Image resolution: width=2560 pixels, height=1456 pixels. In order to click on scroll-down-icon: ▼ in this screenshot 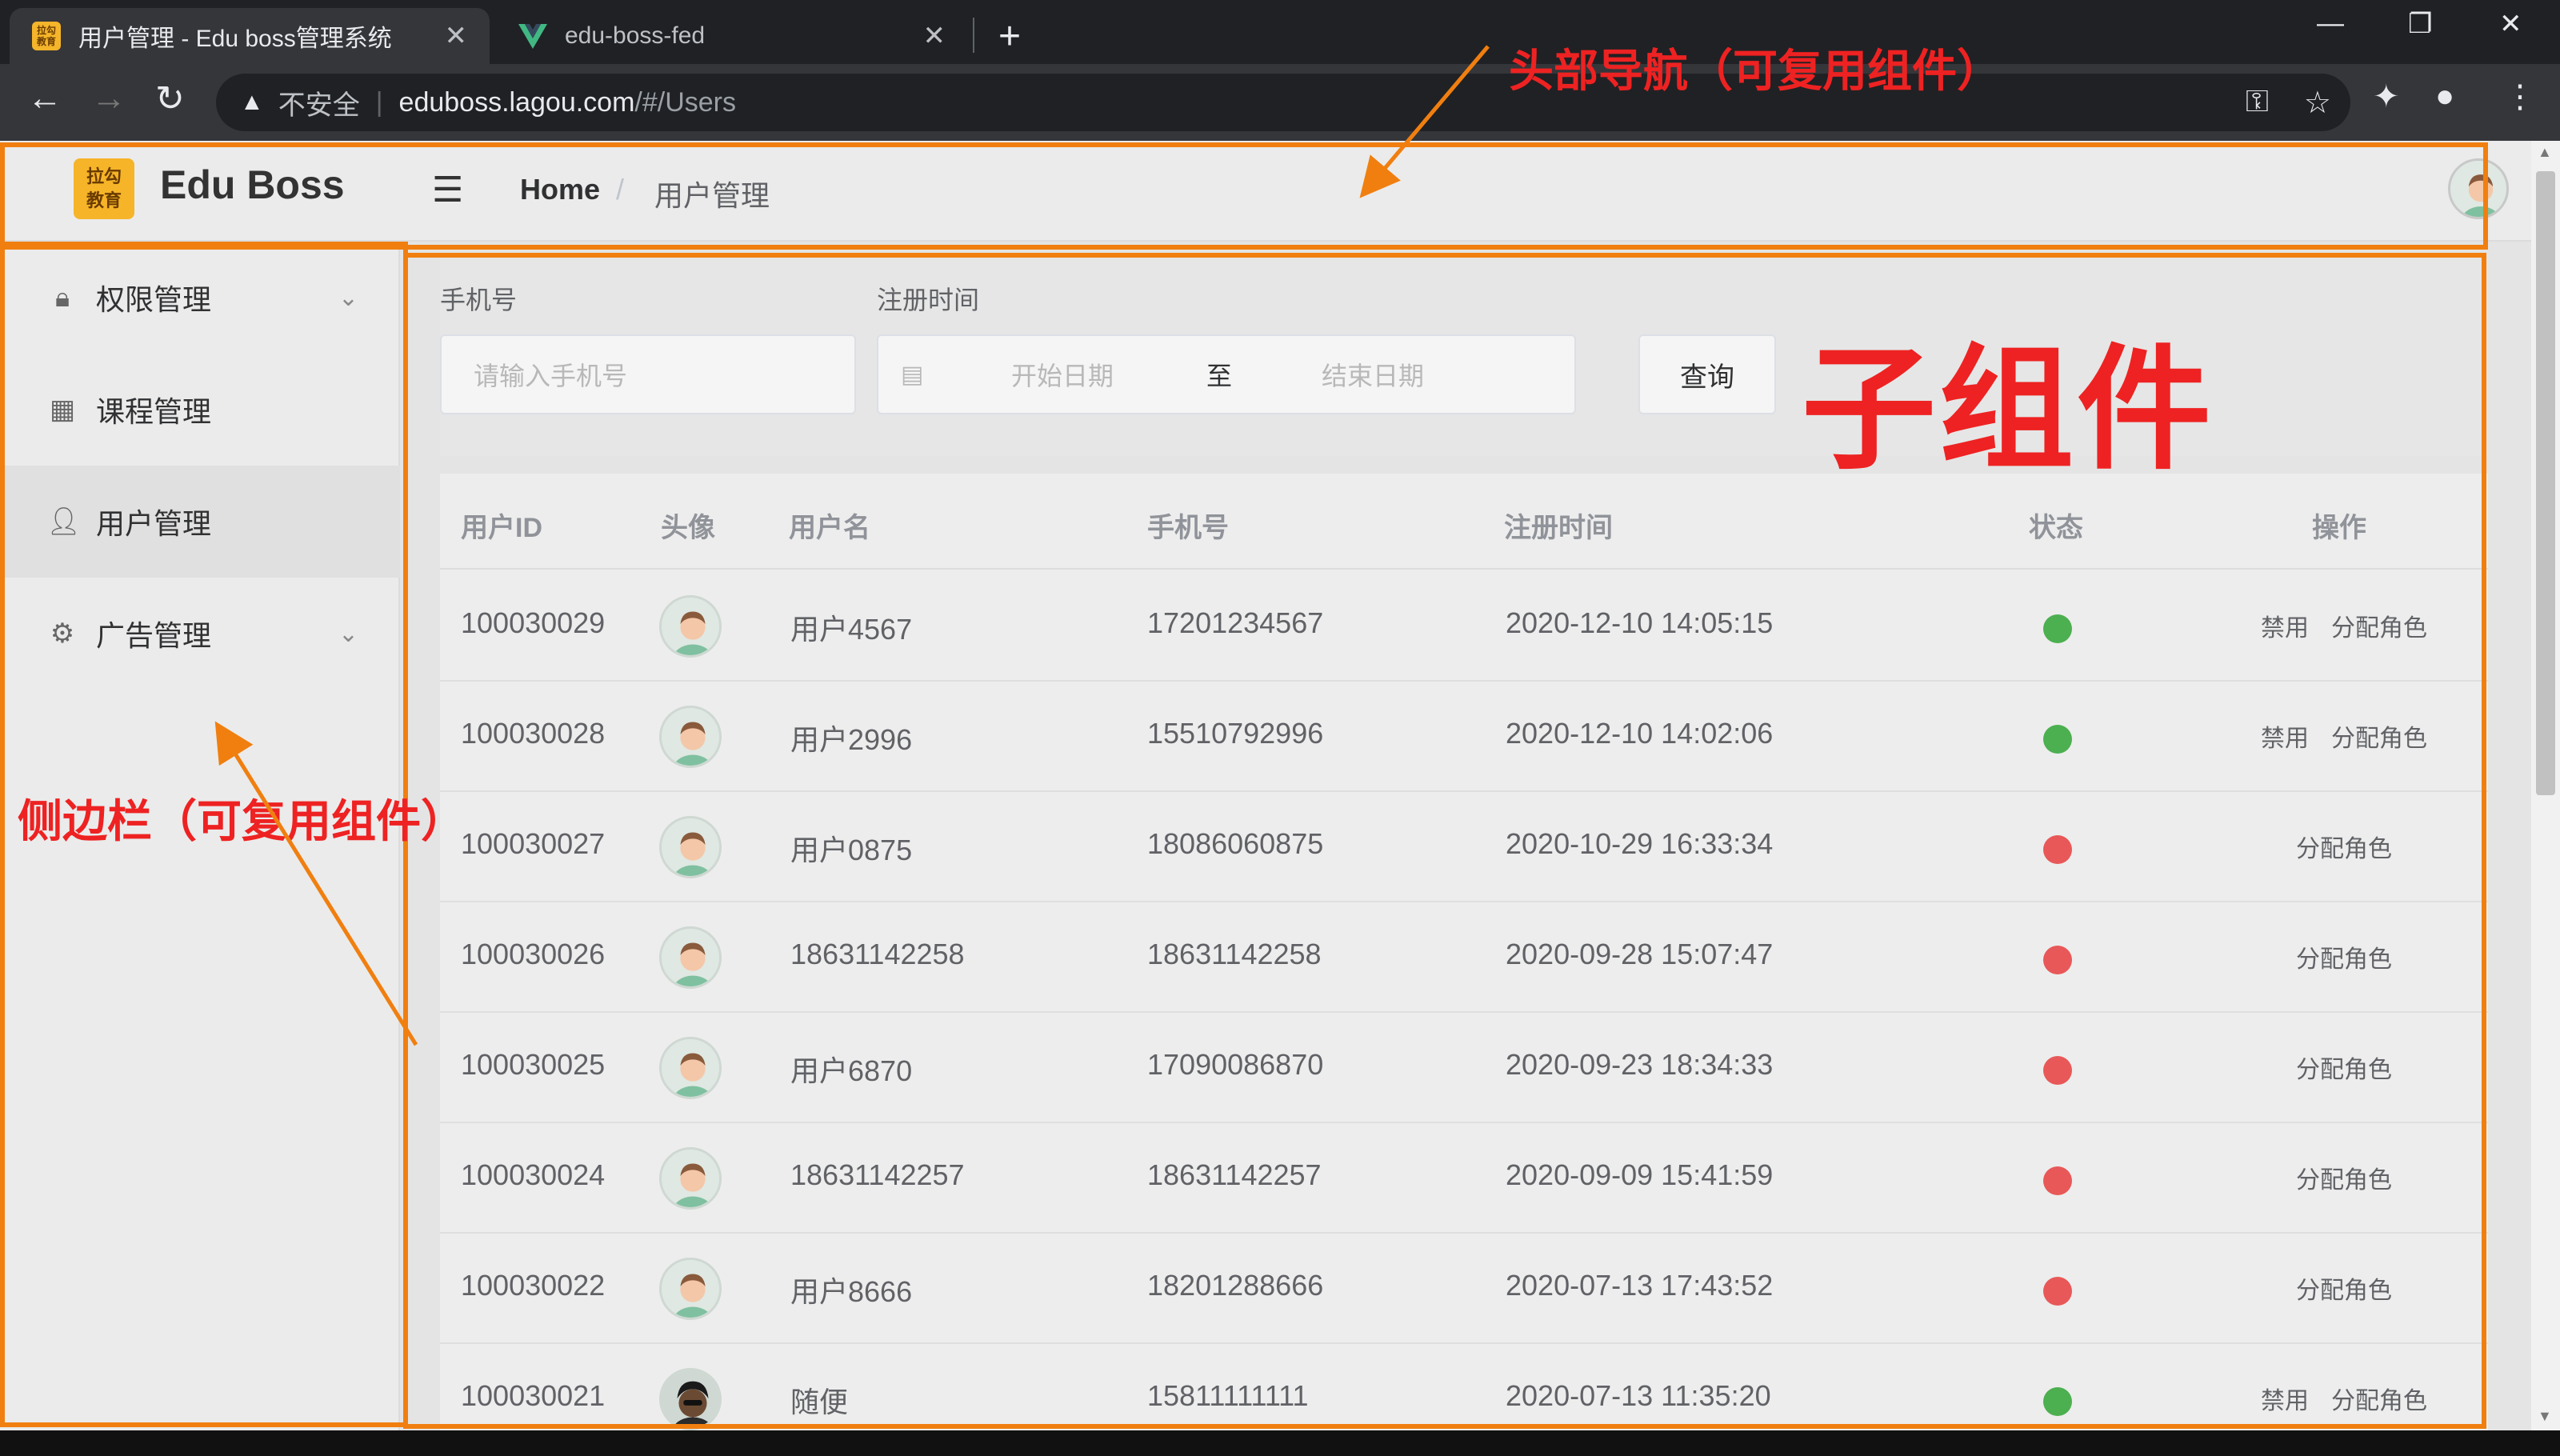, I will do `click(2545, 1416)`.